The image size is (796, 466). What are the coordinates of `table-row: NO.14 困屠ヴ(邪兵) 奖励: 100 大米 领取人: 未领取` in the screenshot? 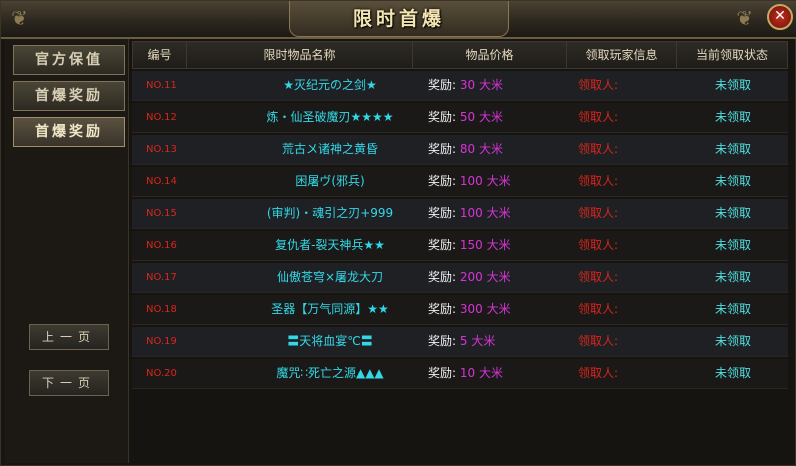 It's located at (460, 182).